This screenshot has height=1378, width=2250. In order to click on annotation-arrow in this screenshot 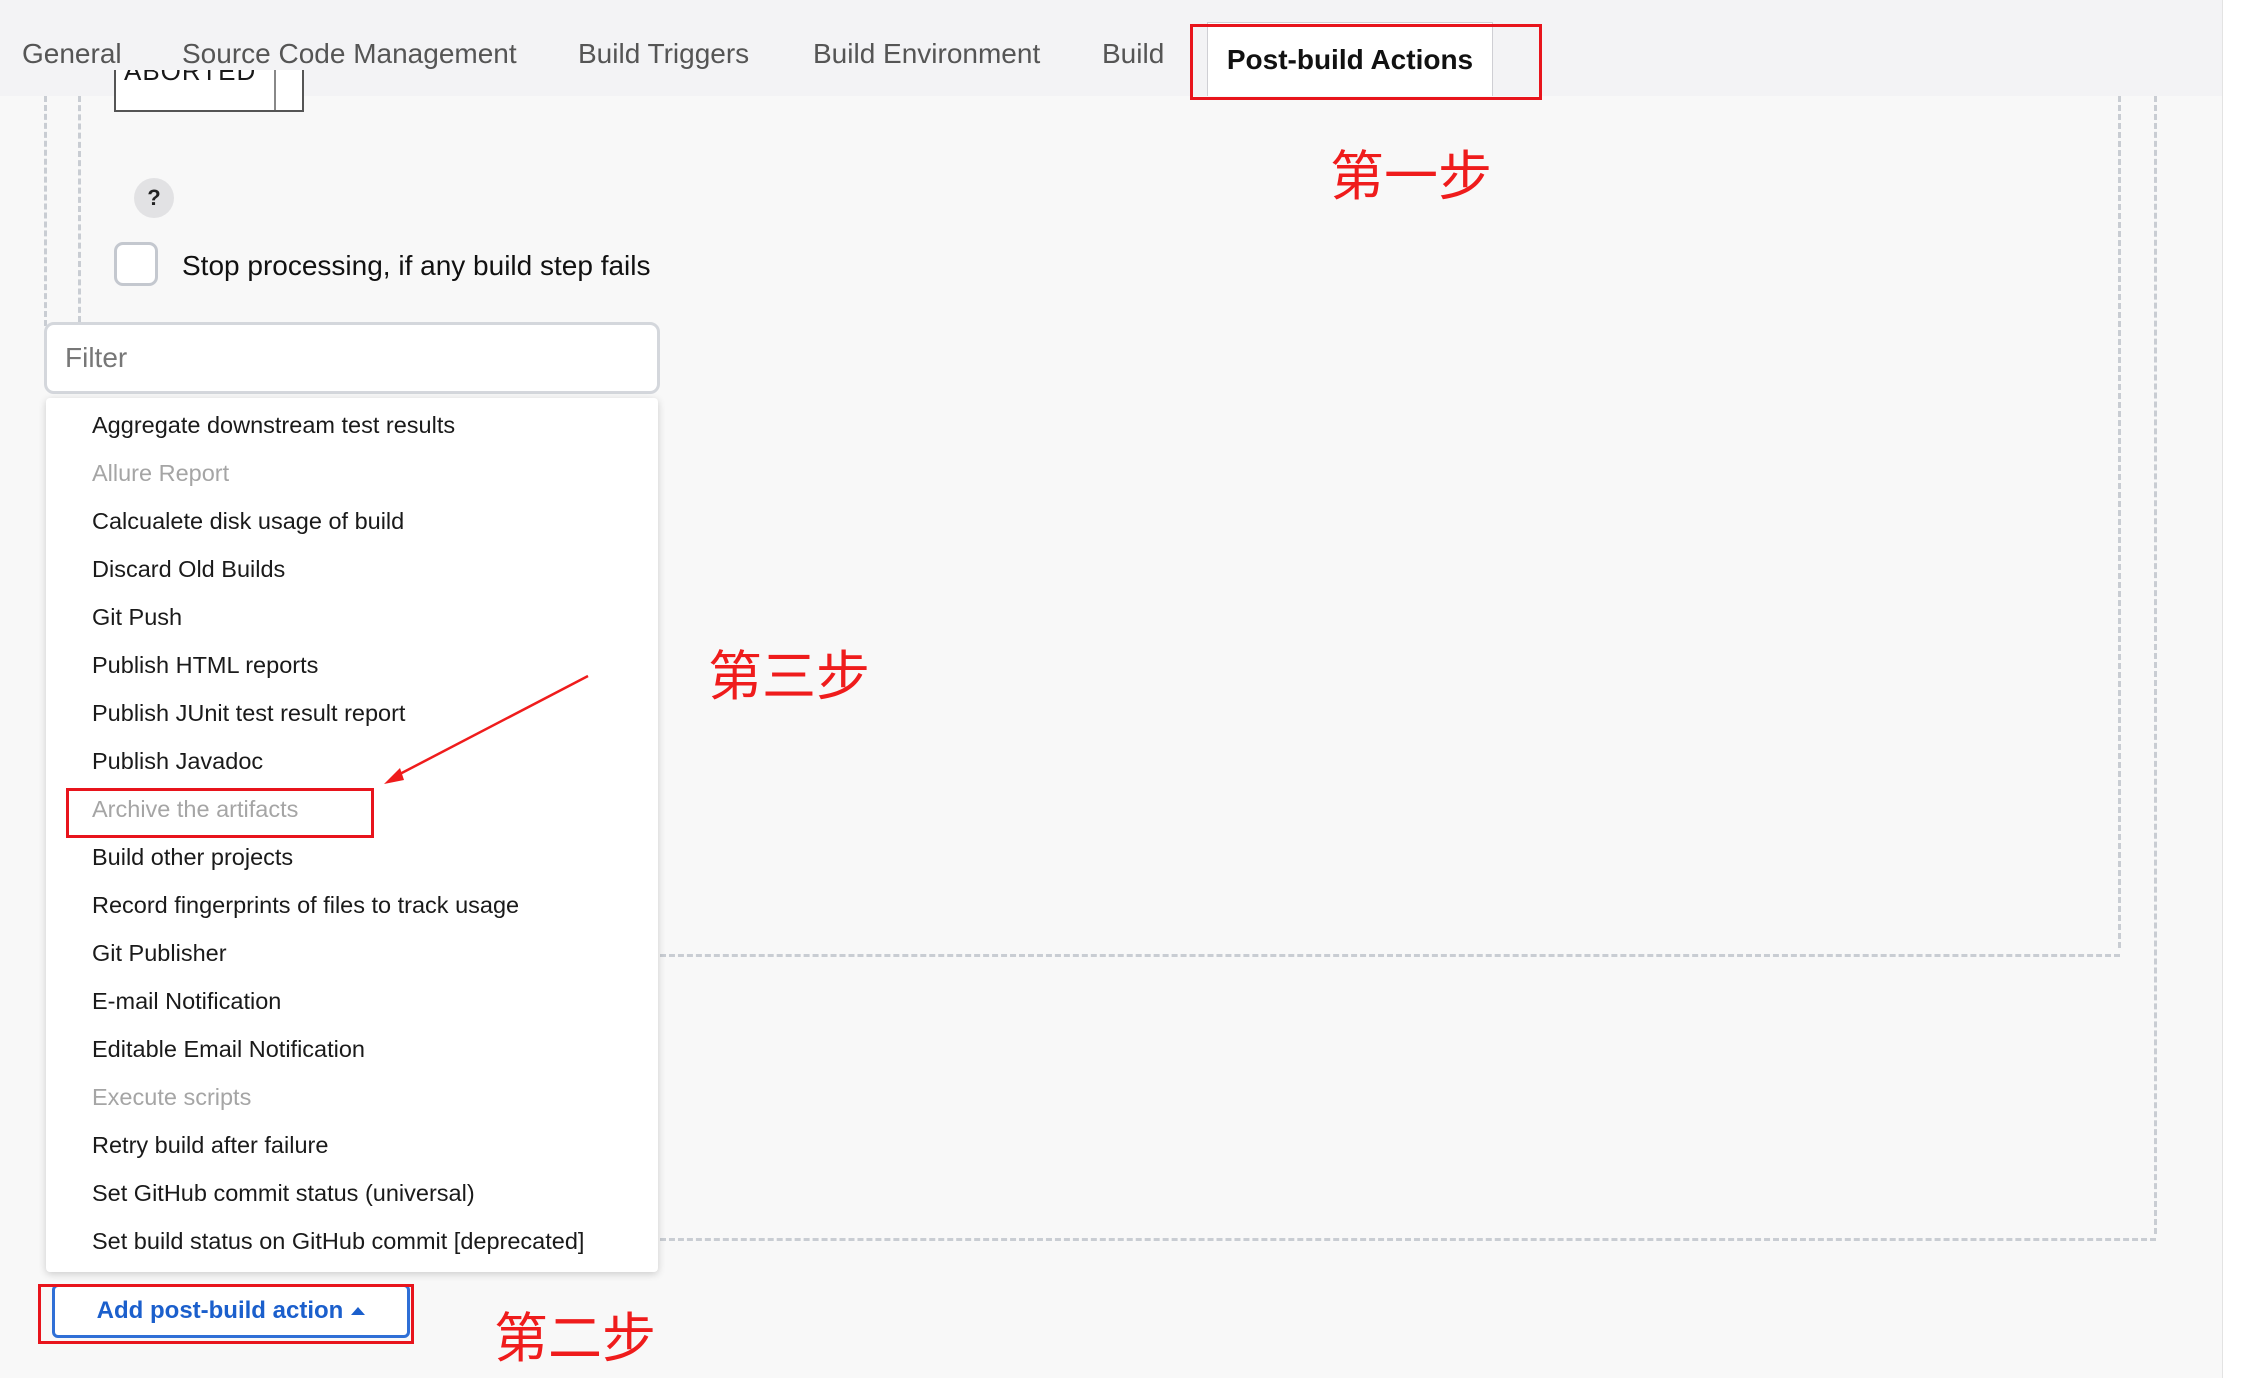, I will do `click(486, 729)`.